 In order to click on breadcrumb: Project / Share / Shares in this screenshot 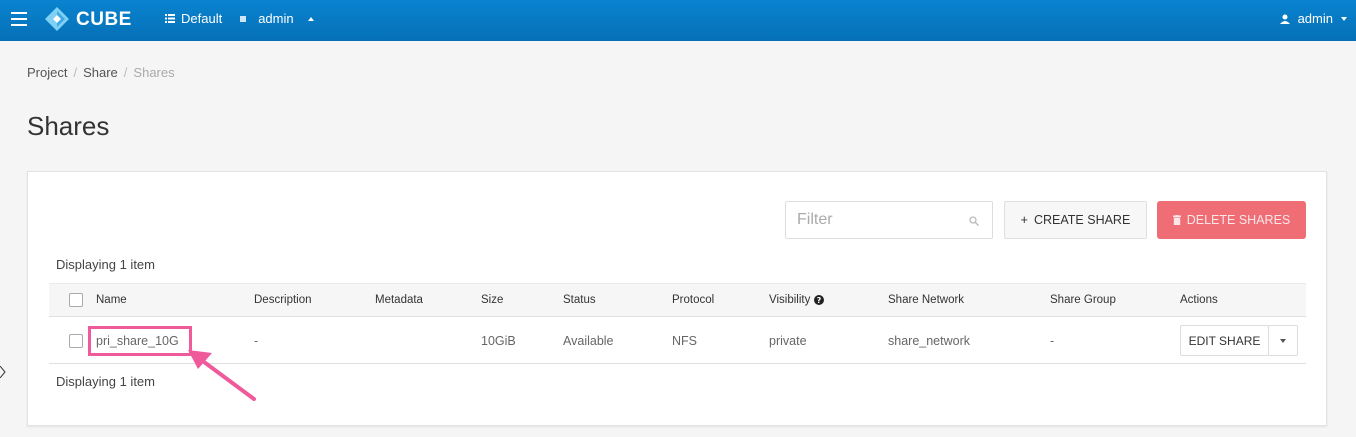, I will do `click(101, 72)`.